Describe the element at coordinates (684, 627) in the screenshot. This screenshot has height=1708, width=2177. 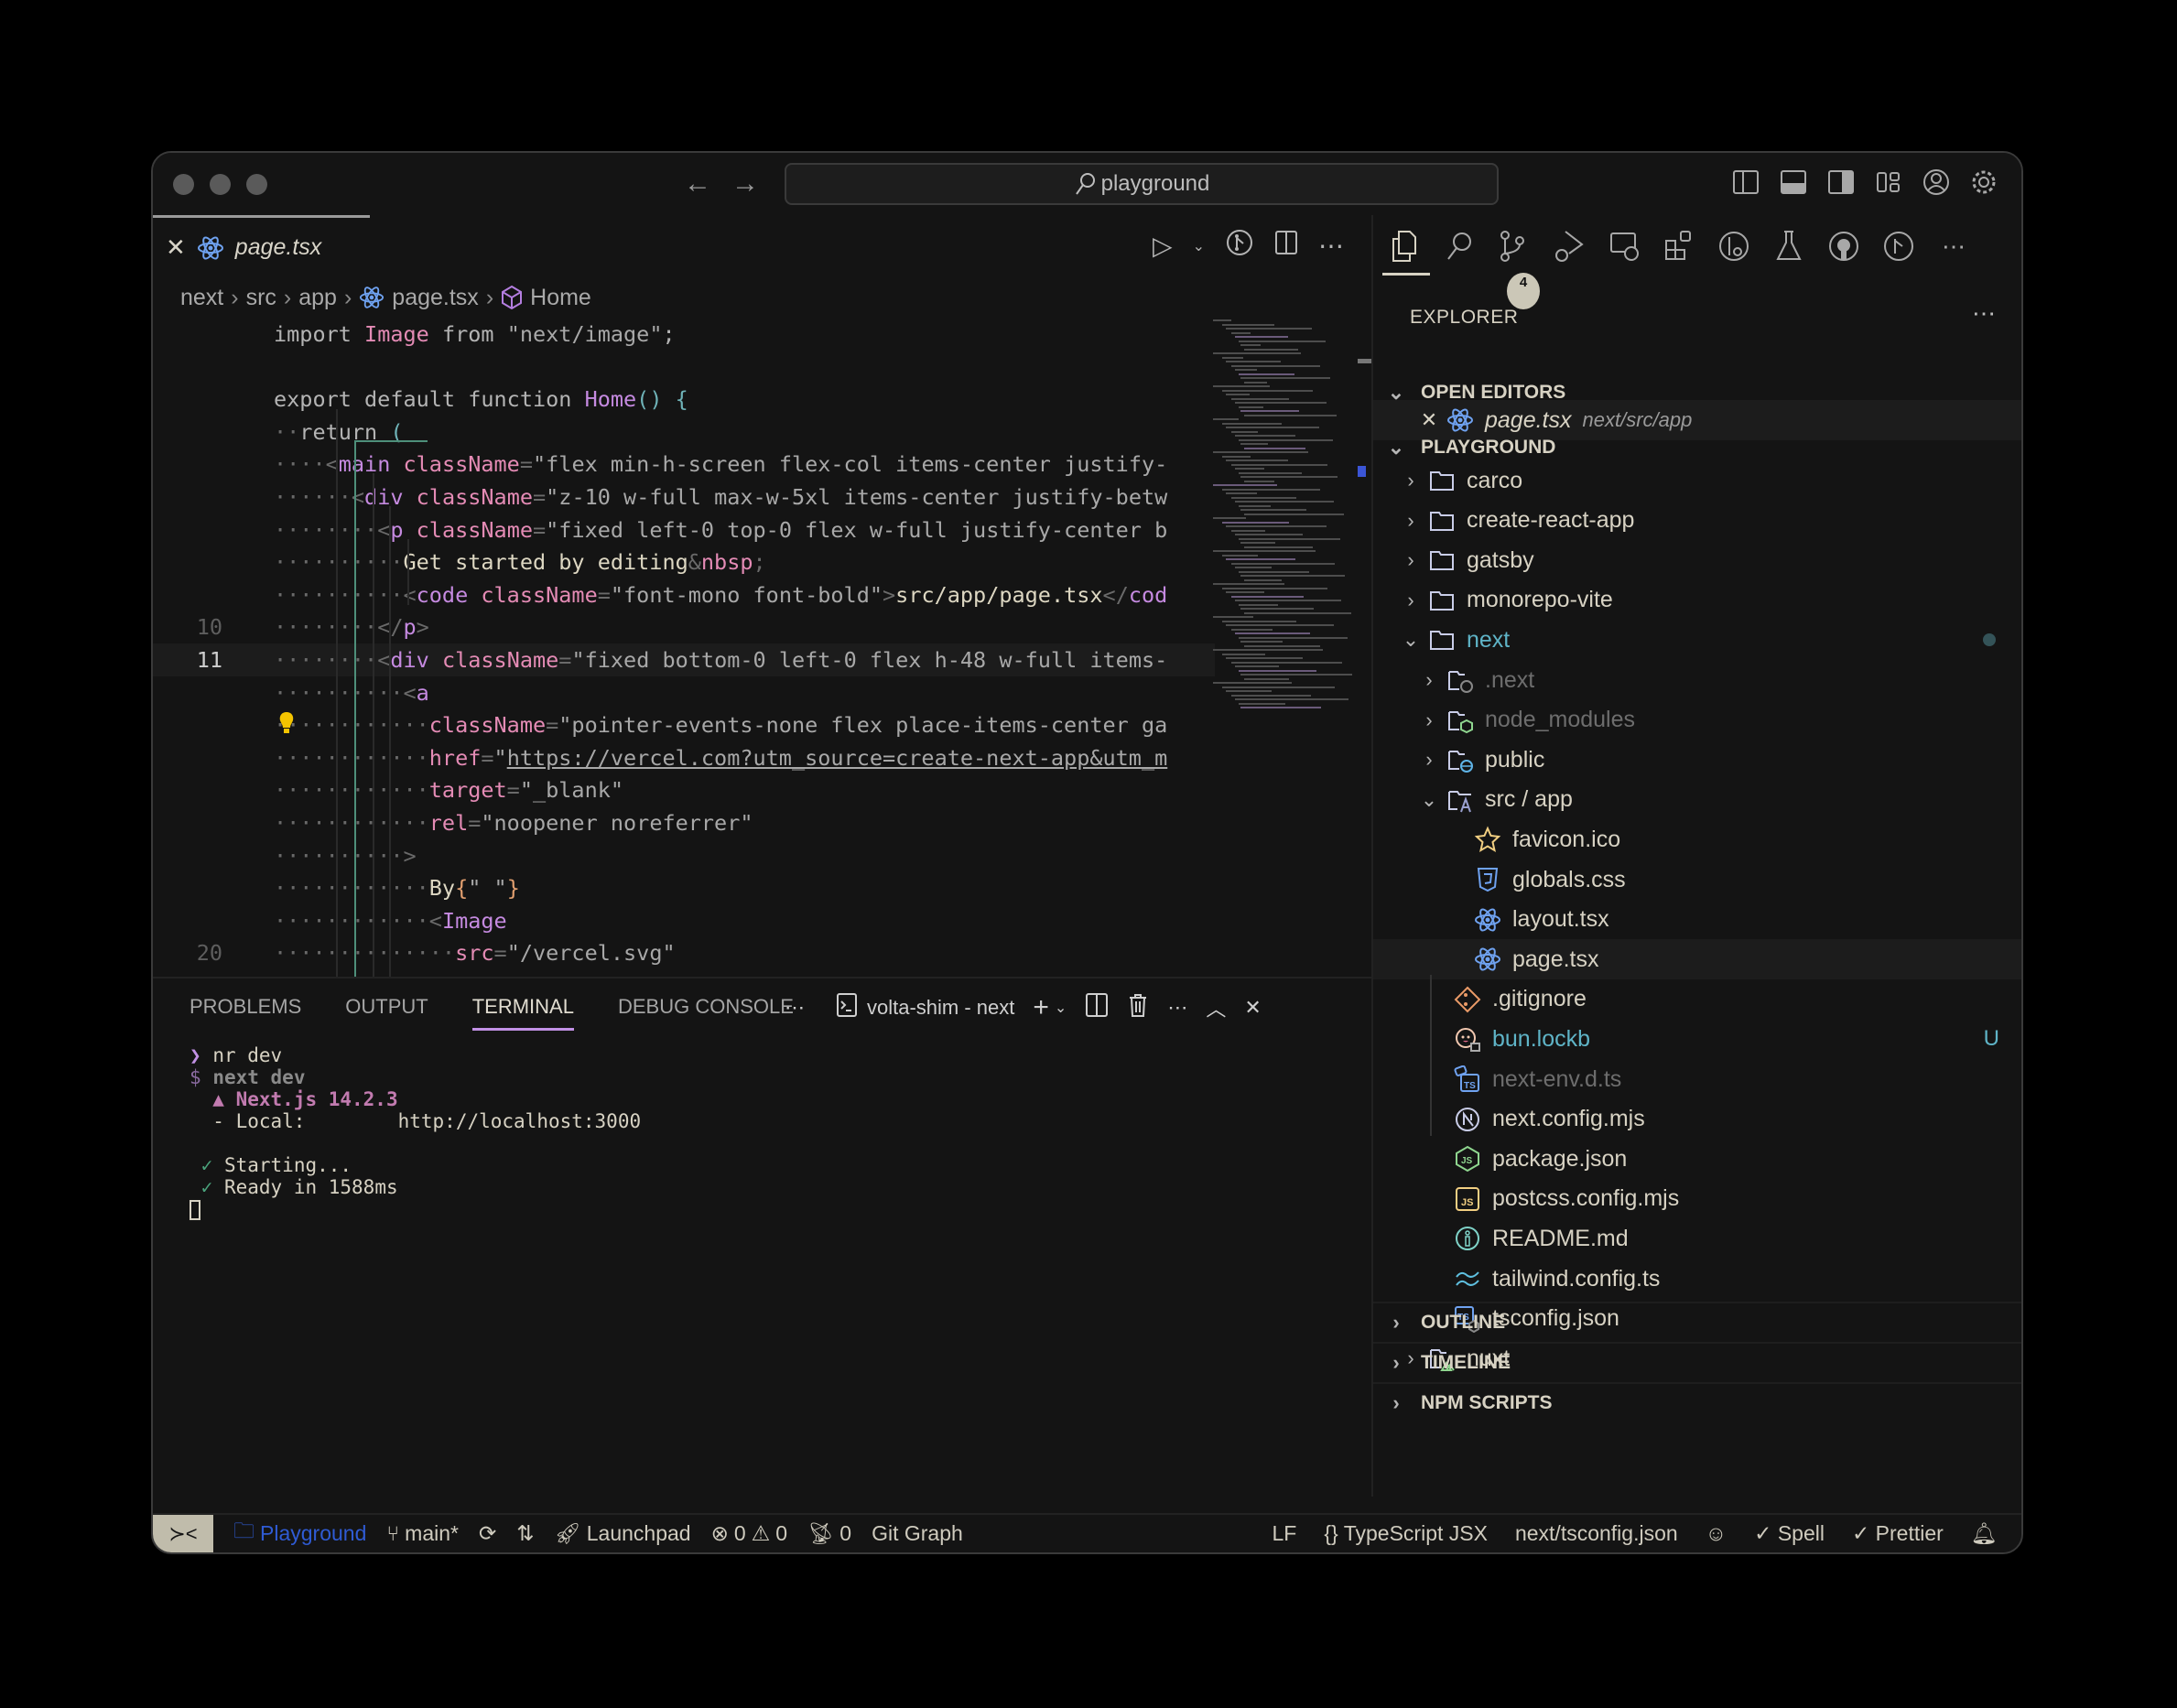
I see `code-line: 10 ········</p>` at that location.